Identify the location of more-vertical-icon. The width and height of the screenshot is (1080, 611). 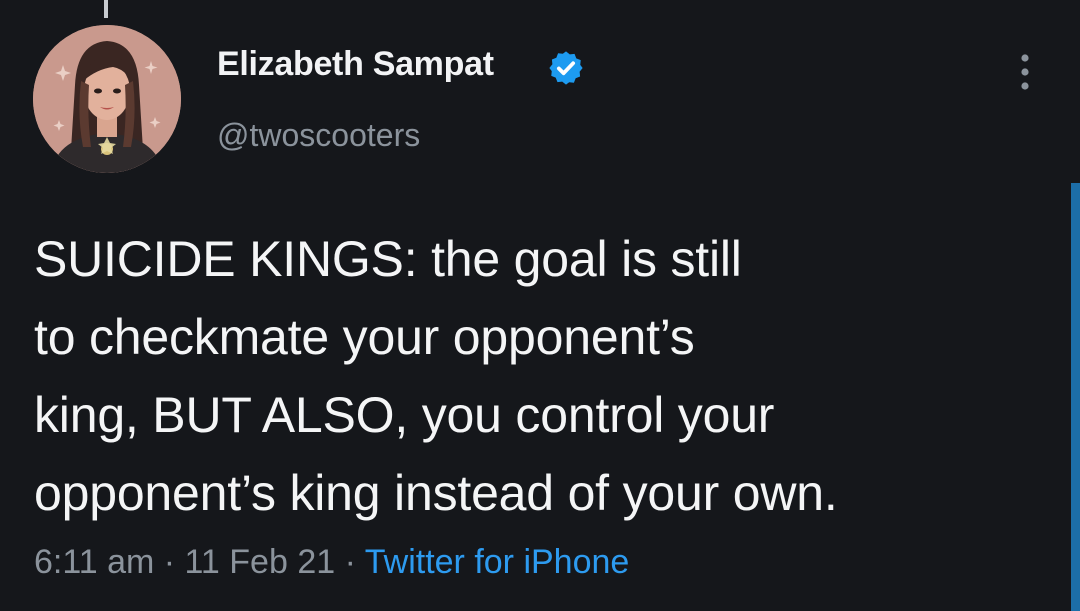
(1025, 72).